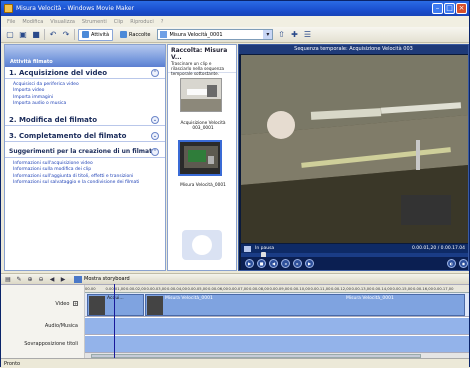 This screenshot has height=368, width=470. I want to click on ruler-tick: 0.00.11,00, so click(320, 288).